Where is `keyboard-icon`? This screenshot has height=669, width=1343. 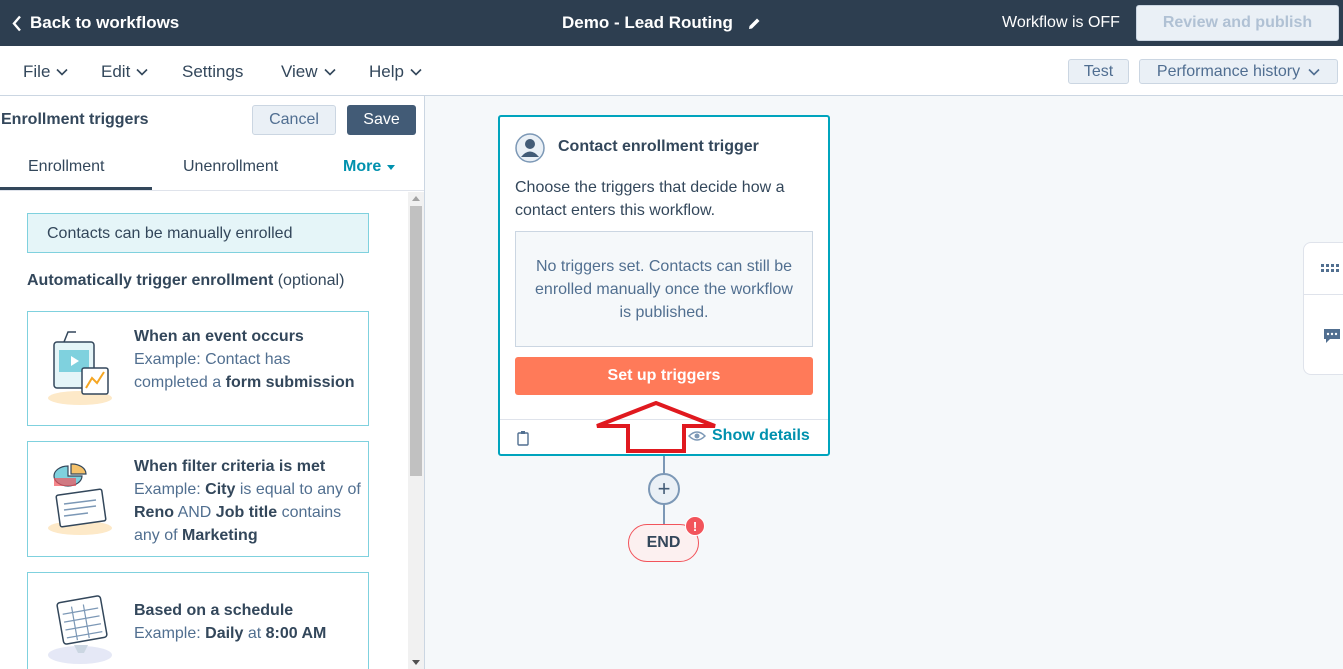 keyboard-icon is located at coordinates (1332, 269).